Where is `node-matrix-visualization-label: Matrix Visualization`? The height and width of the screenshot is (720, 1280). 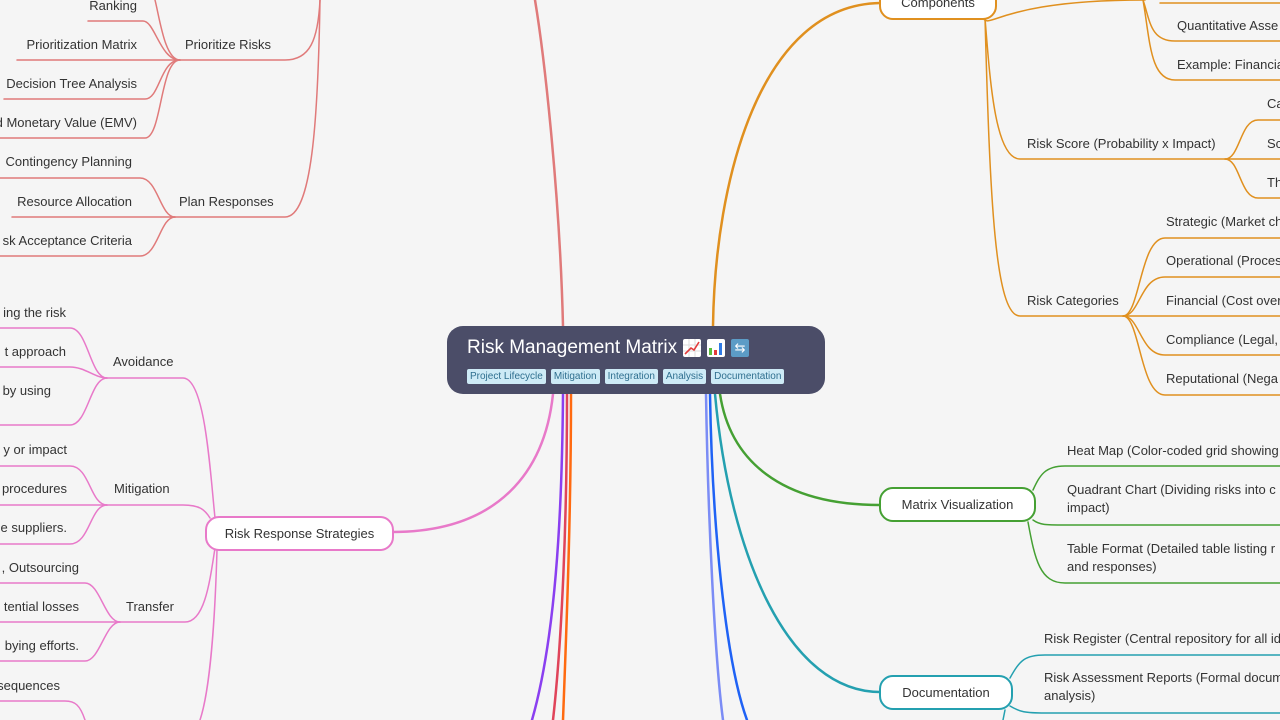
node-matrix-visualization-label: Matrix Visualization is located at coordinates (957, 504).